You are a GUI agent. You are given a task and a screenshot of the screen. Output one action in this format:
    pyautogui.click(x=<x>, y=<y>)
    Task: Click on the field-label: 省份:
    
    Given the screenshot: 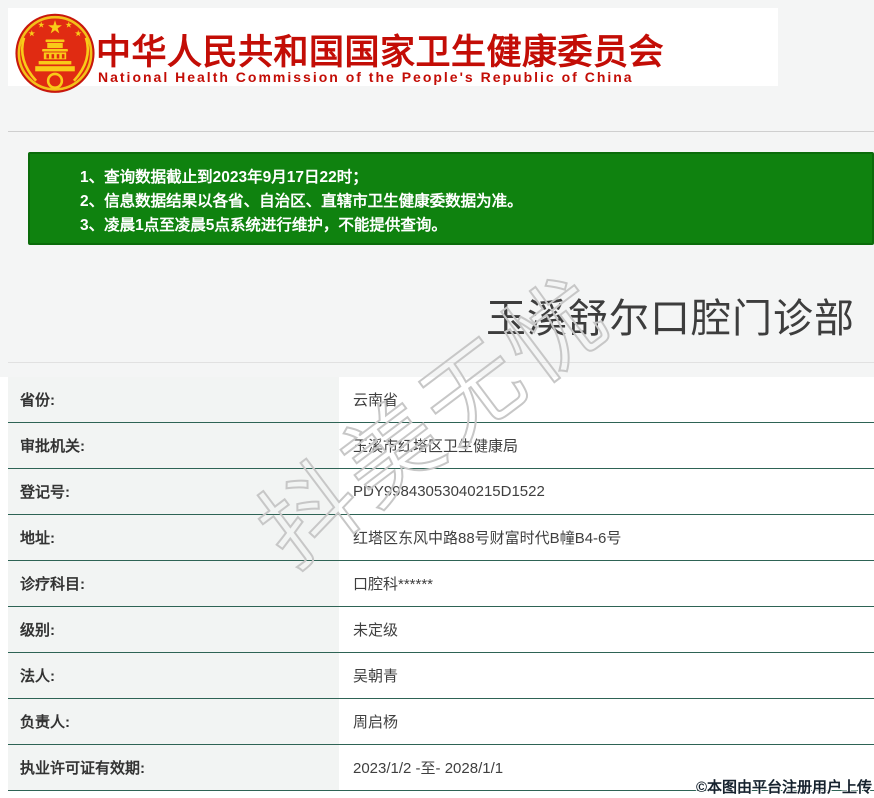 What is the action you would take?
    pyautogui.click(x=173, y=399)
    